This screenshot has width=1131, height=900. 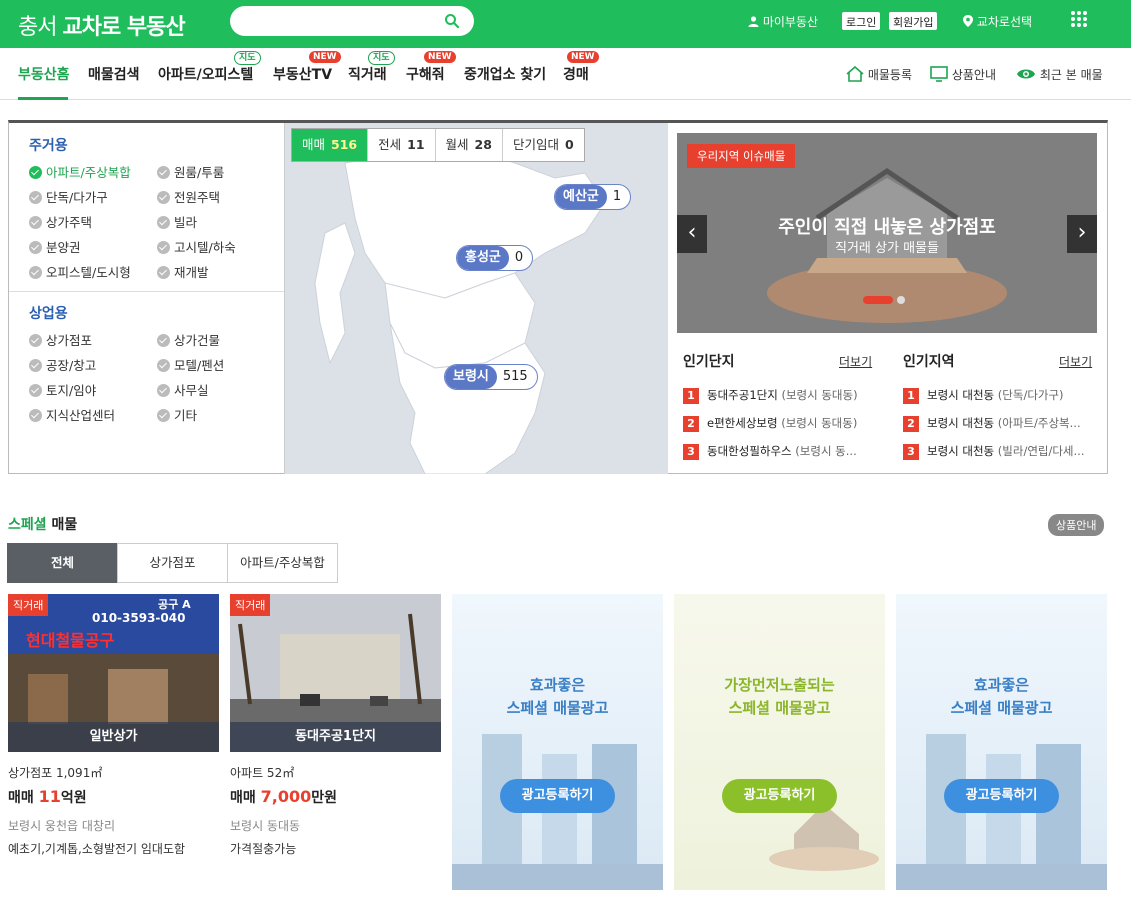 I want to click on apartment-buildings-illustration, so click(x=1001, y=812).